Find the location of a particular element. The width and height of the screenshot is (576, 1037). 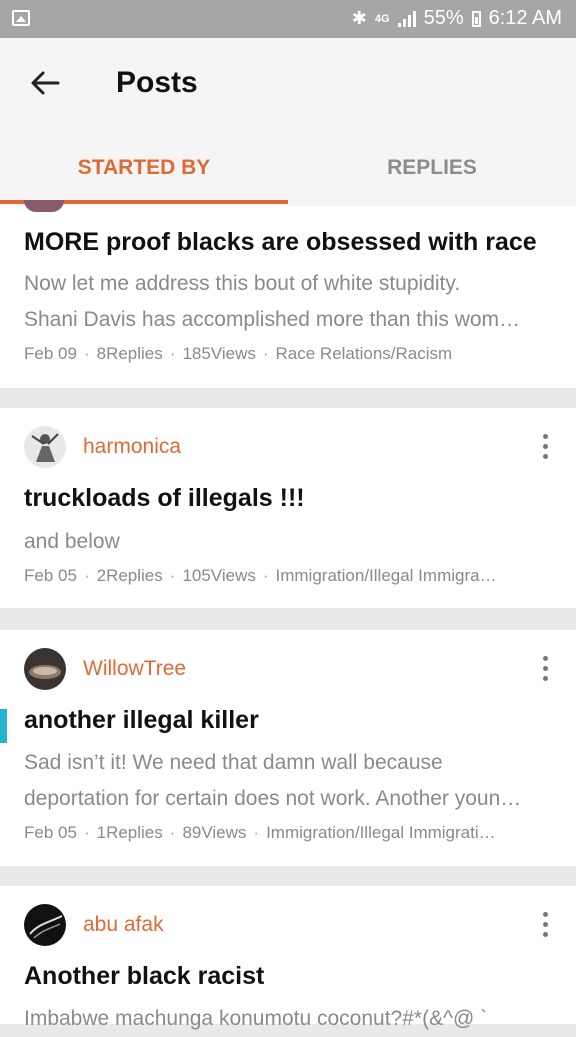

battery-percent: 55% is located at coordinates (443, 18).